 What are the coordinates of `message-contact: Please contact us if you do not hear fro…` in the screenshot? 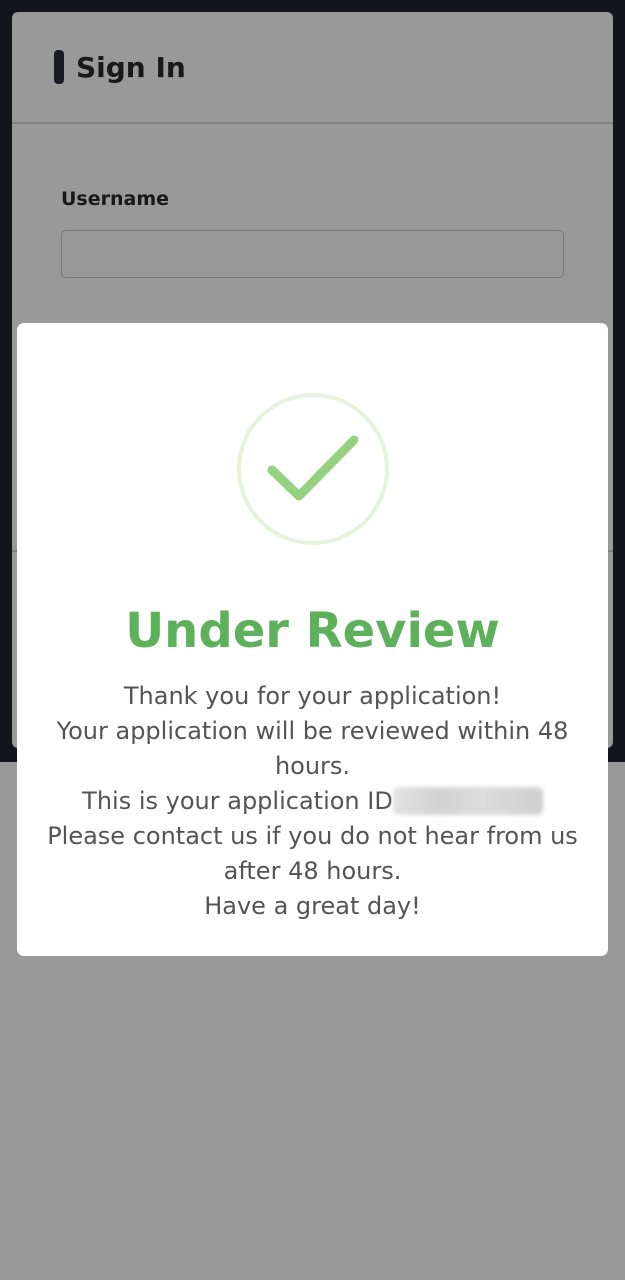 It's located at (312, 853).